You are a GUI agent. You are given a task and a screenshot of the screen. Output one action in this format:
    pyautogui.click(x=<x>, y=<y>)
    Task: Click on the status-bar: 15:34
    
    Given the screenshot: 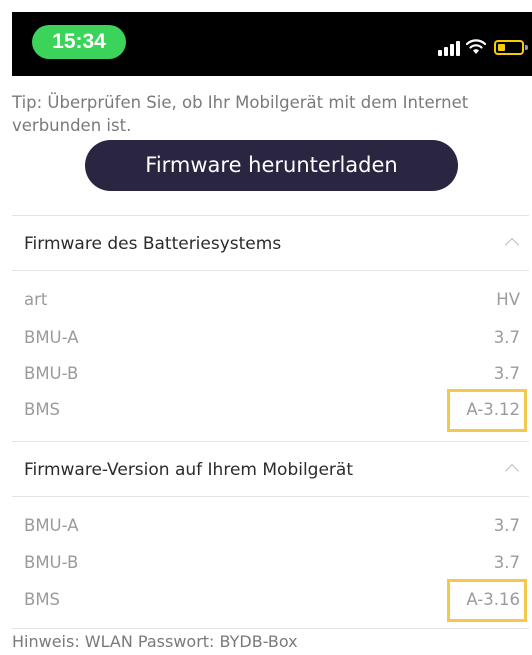 What is the action you would take?
    pyautogui.click(x=272, y=44)
    